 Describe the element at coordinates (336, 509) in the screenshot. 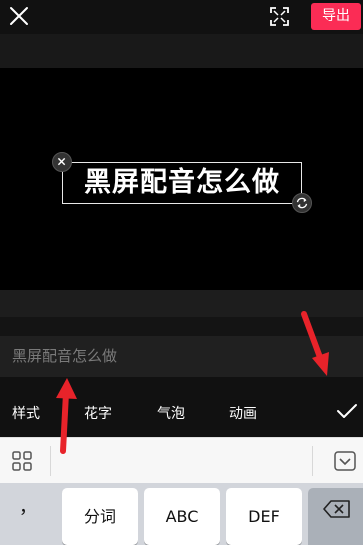

I see `backspace-icon` at that location.